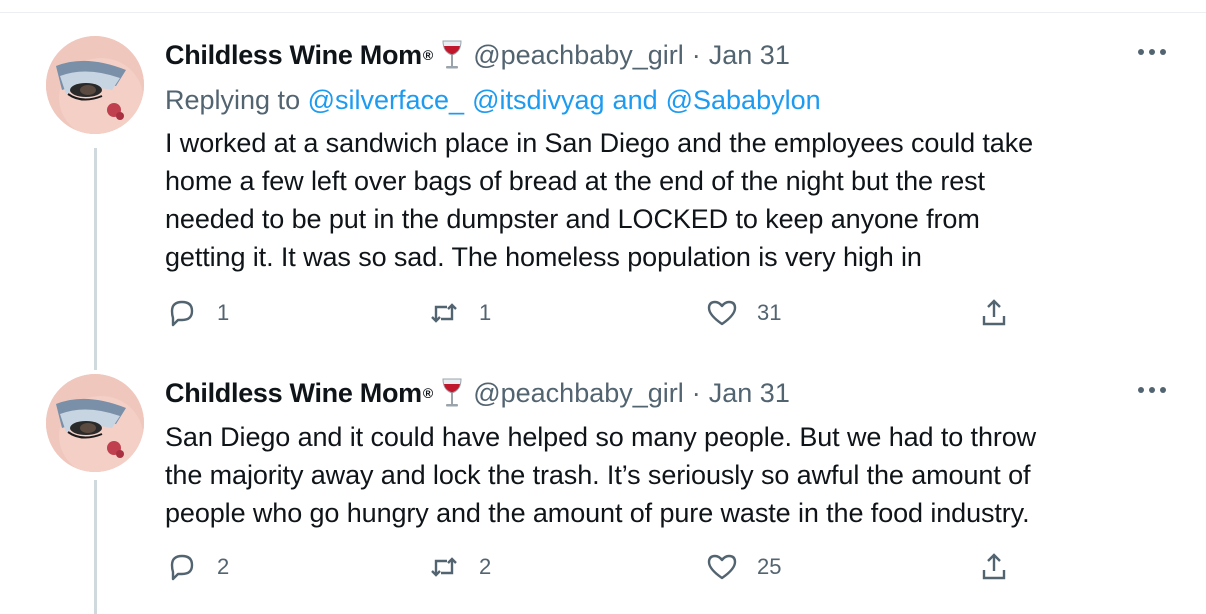 The height and width of the screenshot is (614, 1206). Describe the element at coordinates (743, 567) in the screenshot. I see `like-button: 25` at that location.